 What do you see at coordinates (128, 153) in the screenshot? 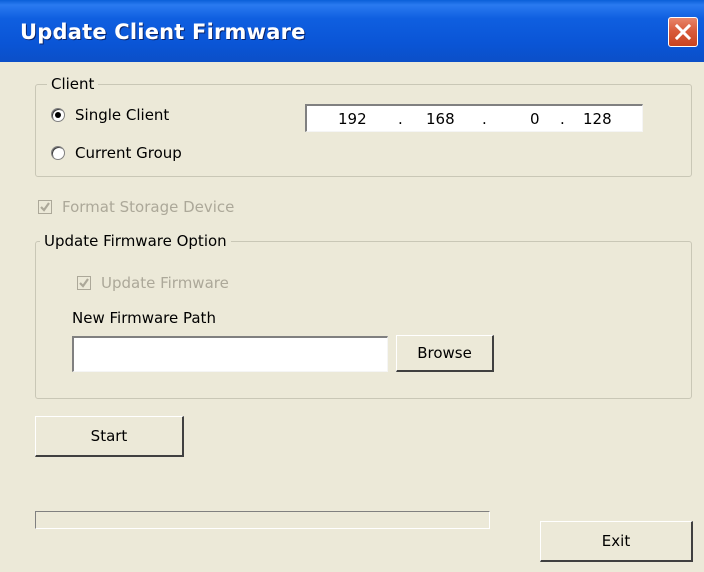
I see `current-group-label: Current Group` at bounding box center [128, 153].